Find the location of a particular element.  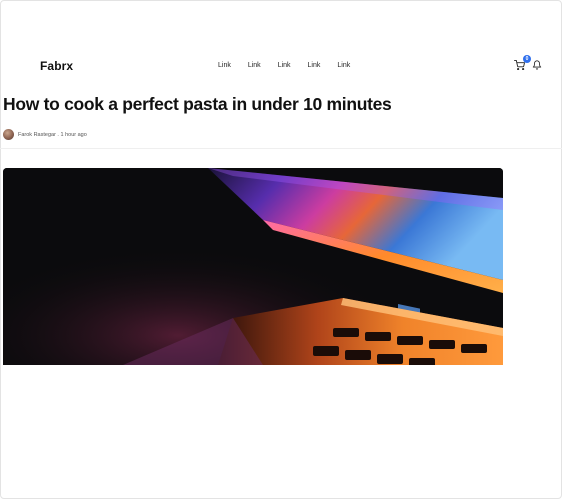

nav-link-3: Link is located at coordinates (284, 65).